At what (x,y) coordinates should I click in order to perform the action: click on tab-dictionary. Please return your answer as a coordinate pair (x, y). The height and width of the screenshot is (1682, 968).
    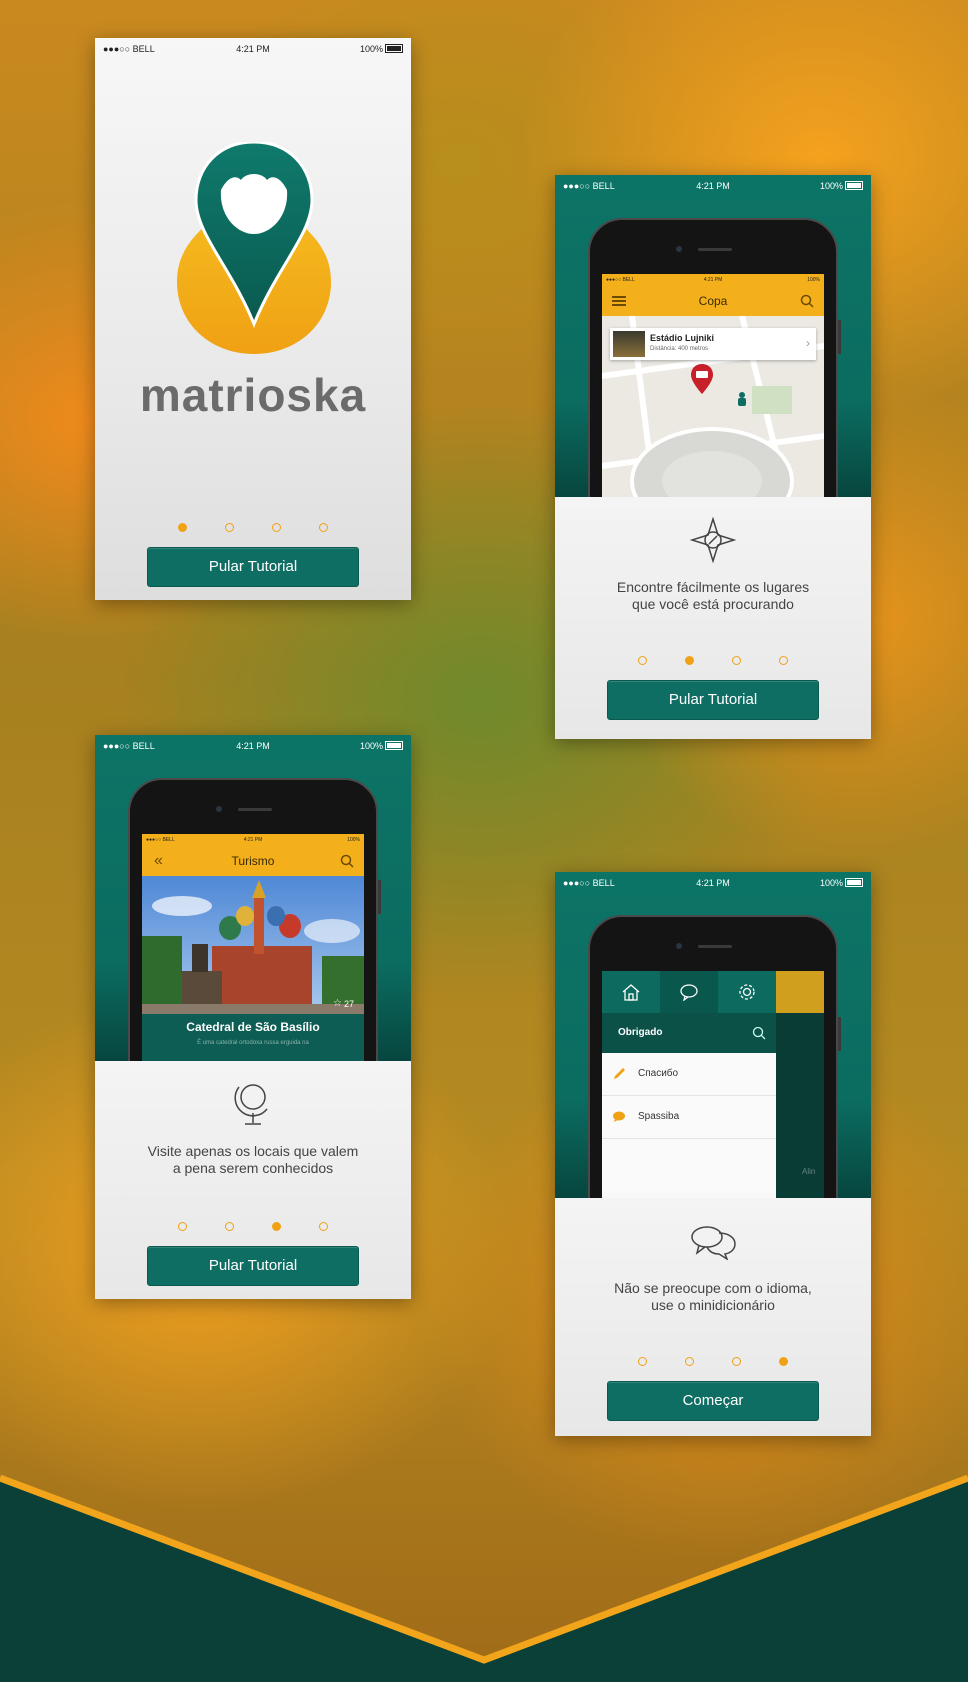
    Looking at the image, I should click on (689, 992).